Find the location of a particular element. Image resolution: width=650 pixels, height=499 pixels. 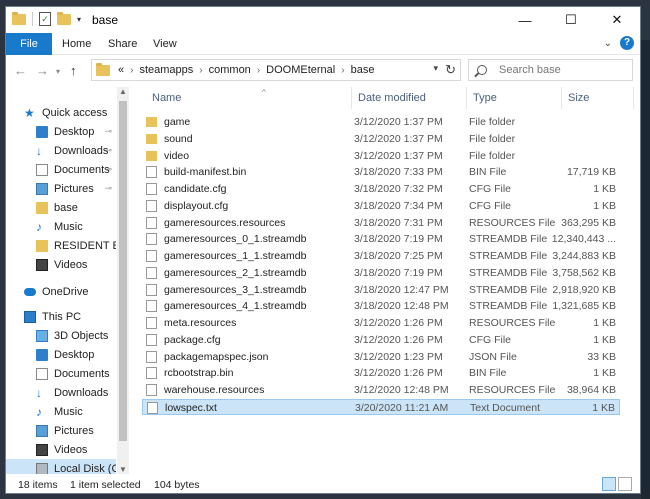

scroll-thumb is located at coordinates (123, 271).